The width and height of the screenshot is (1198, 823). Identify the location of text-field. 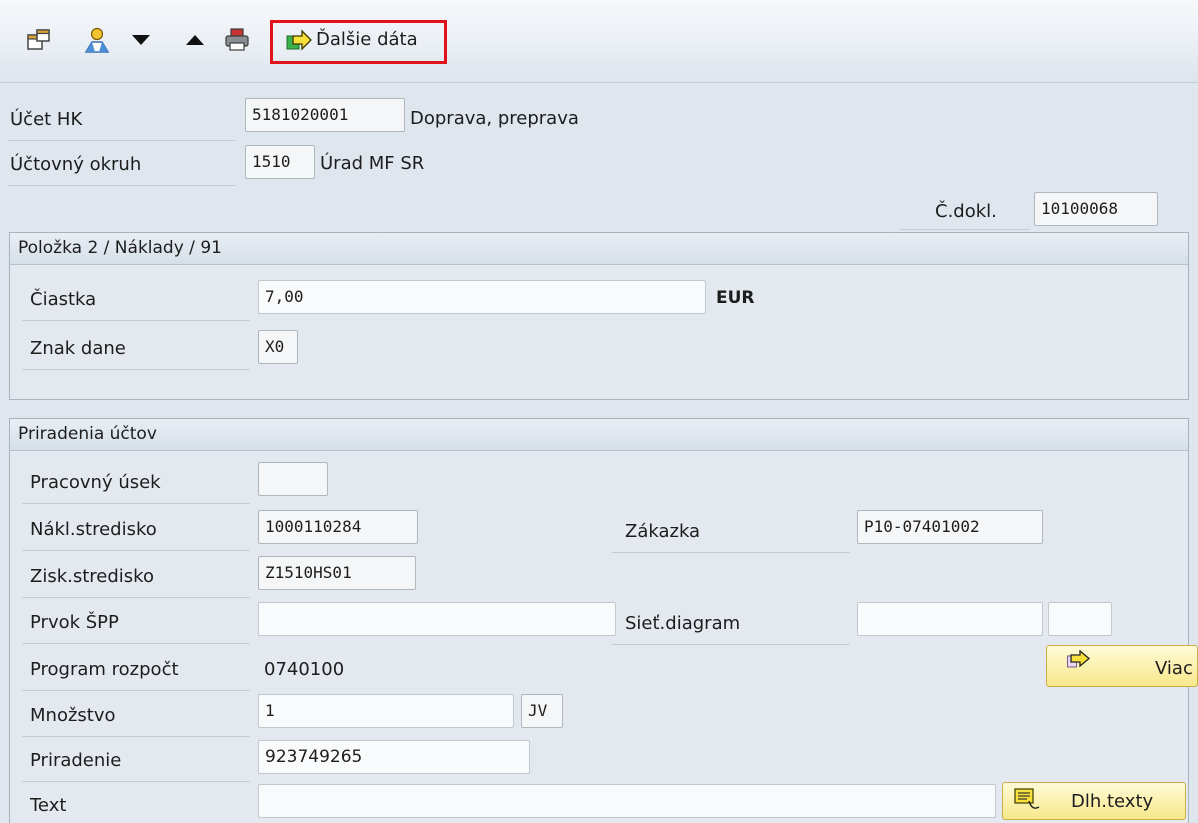
(627, 801).